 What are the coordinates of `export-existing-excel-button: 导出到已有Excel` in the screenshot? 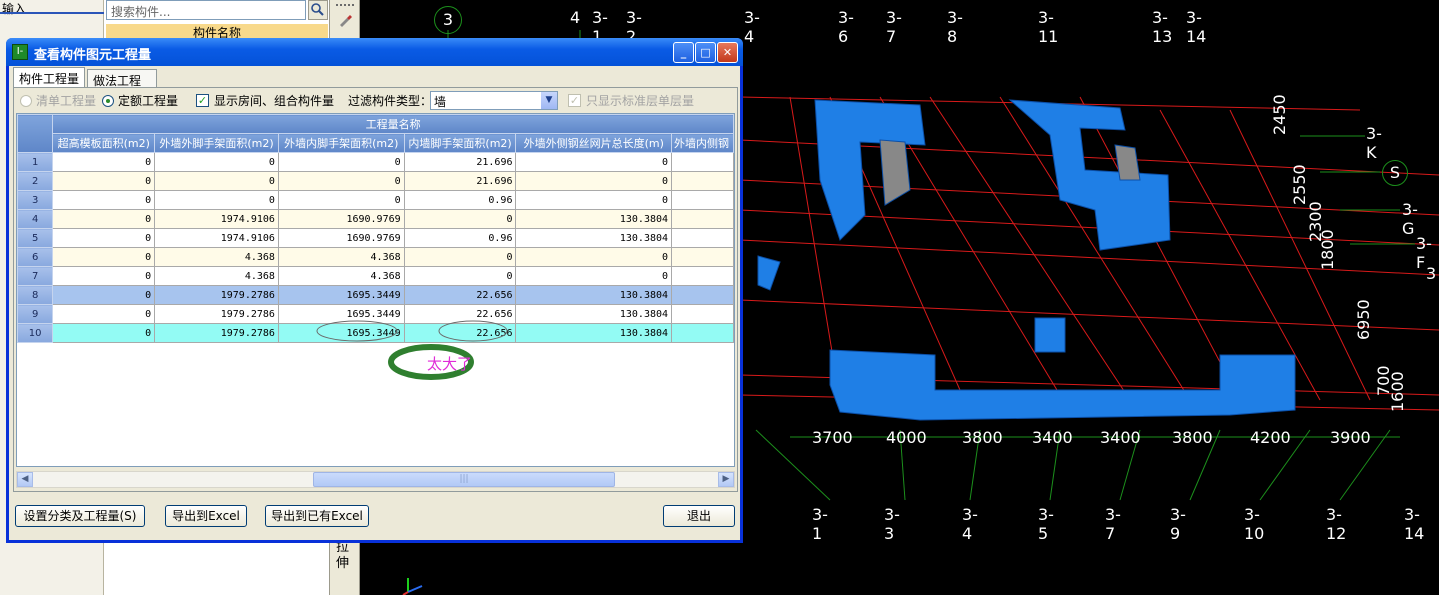 It's located at (317, 516).